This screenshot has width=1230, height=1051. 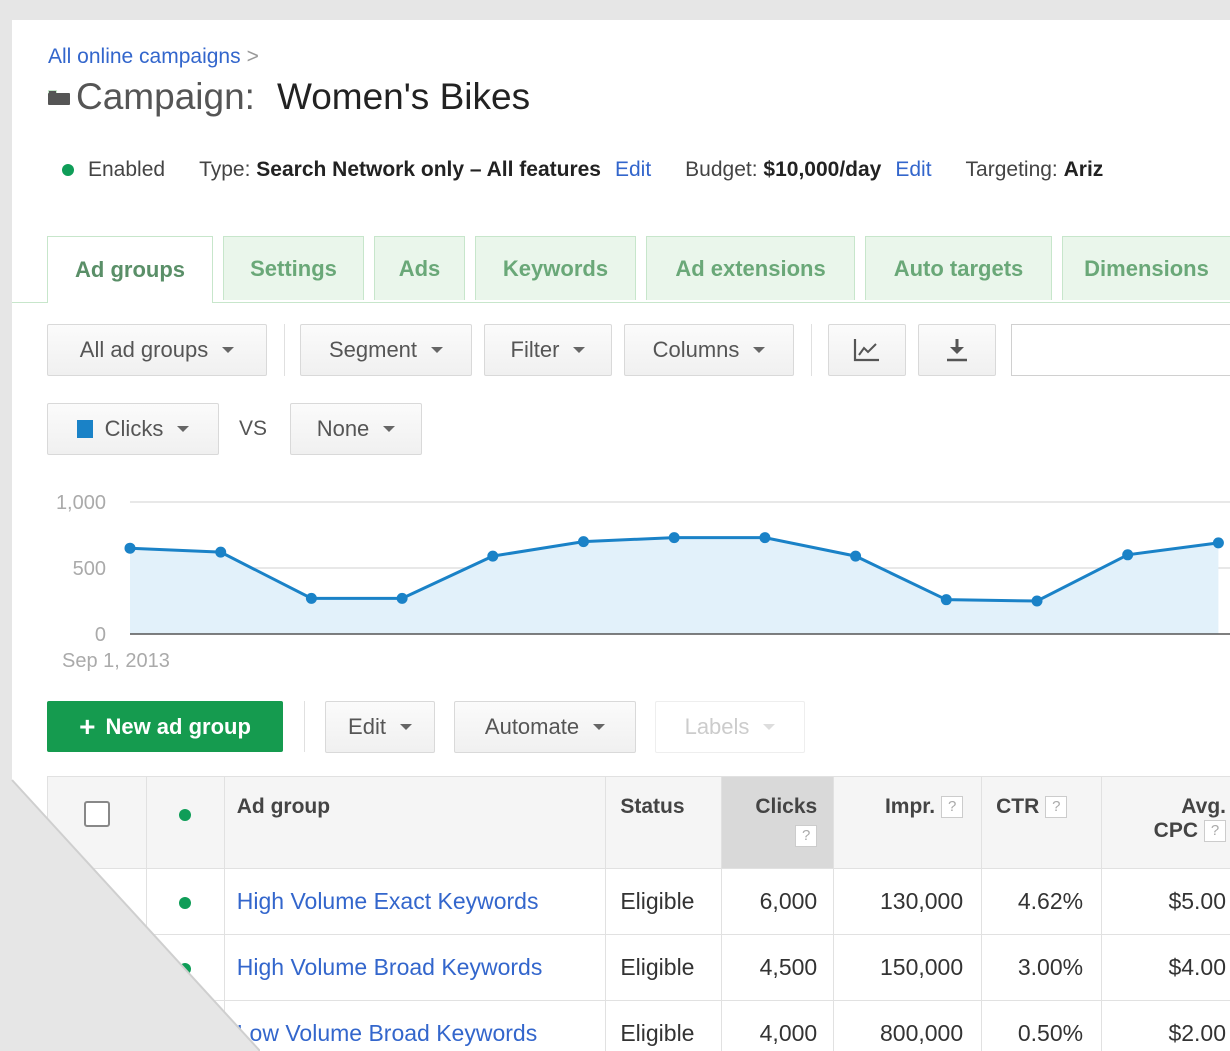 What do you see at coordinates (664, 822) in the screenshot?
I see `status-header: Status` at bounding box center [664, 822].